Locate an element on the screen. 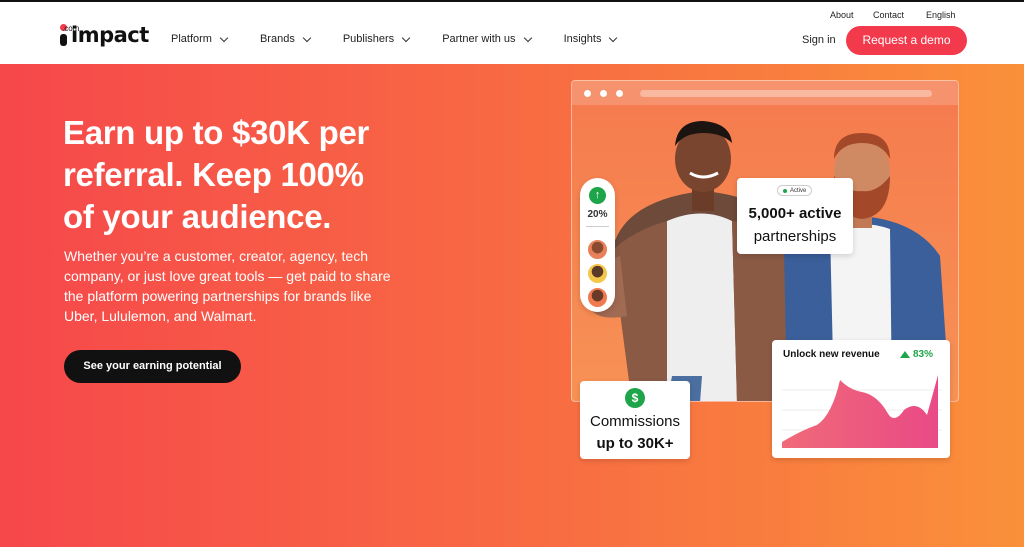  triangle-up-icon is located at coordinates (905, 354).